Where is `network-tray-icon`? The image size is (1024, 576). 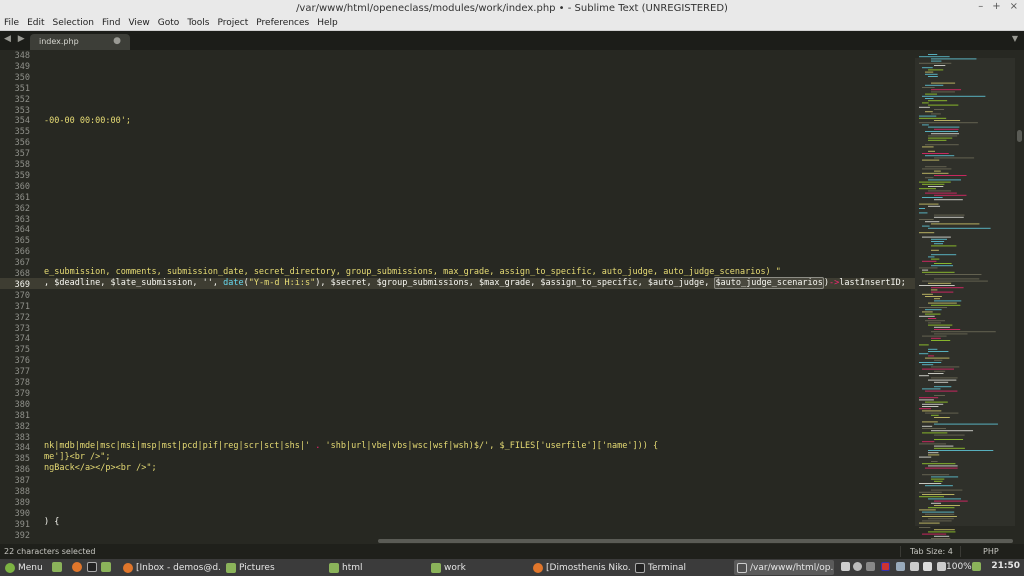 network-tray-icon is located at coordinates (845, 566).